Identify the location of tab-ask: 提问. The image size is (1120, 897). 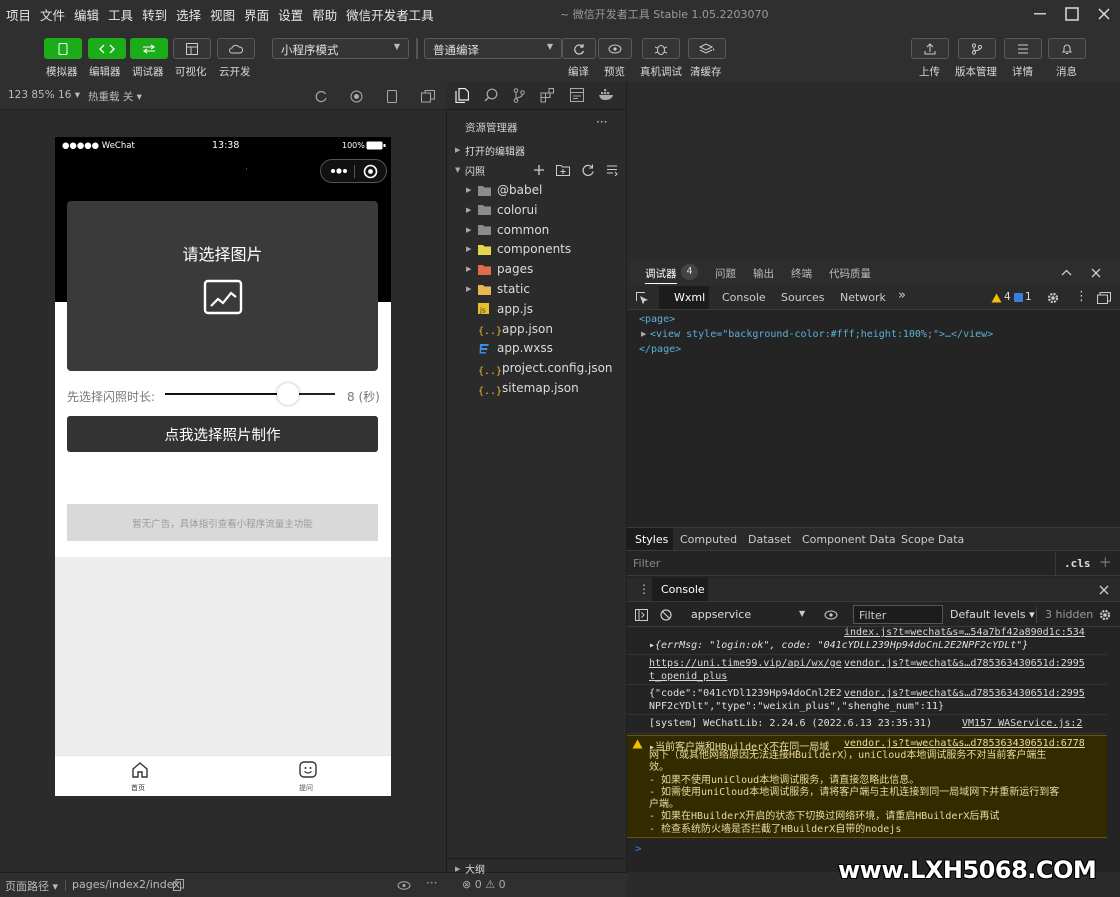
(308, 777).